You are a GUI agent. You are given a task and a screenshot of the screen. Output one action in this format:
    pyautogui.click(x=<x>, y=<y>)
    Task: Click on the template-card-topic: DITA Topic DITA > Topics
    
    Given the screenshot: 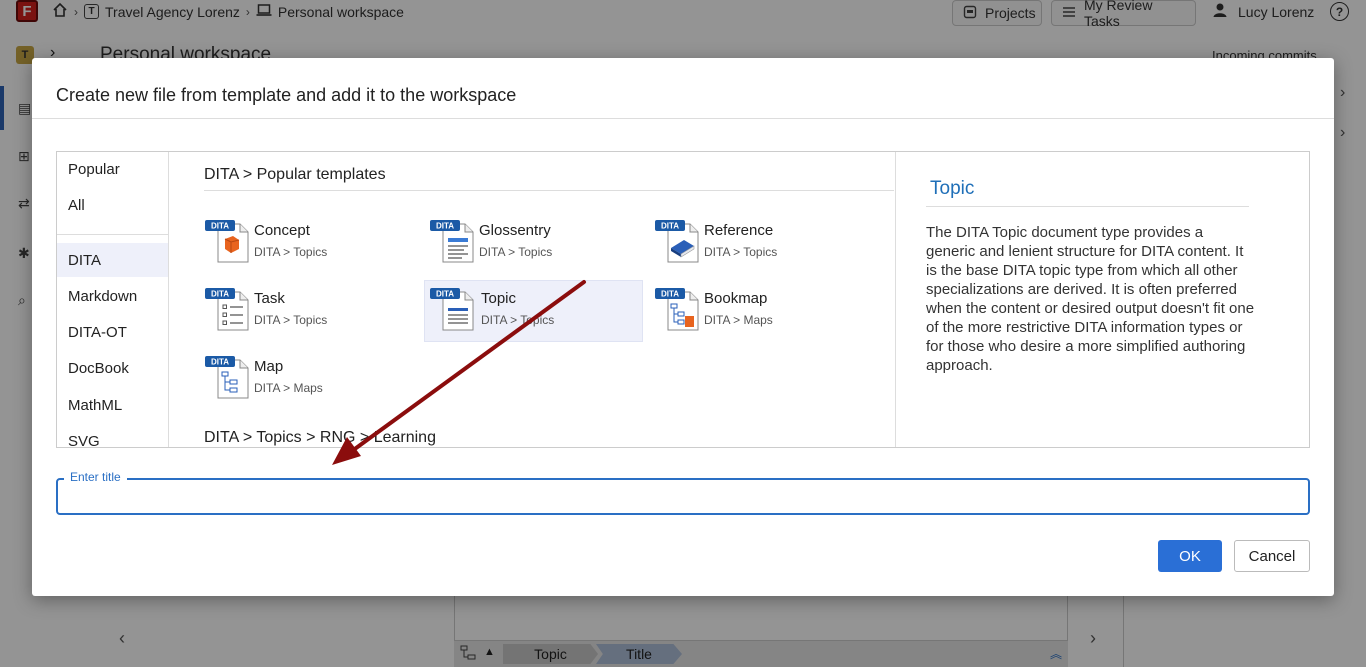 What is the action you would take?
    pyautogui.click(x=533, y=311)
    